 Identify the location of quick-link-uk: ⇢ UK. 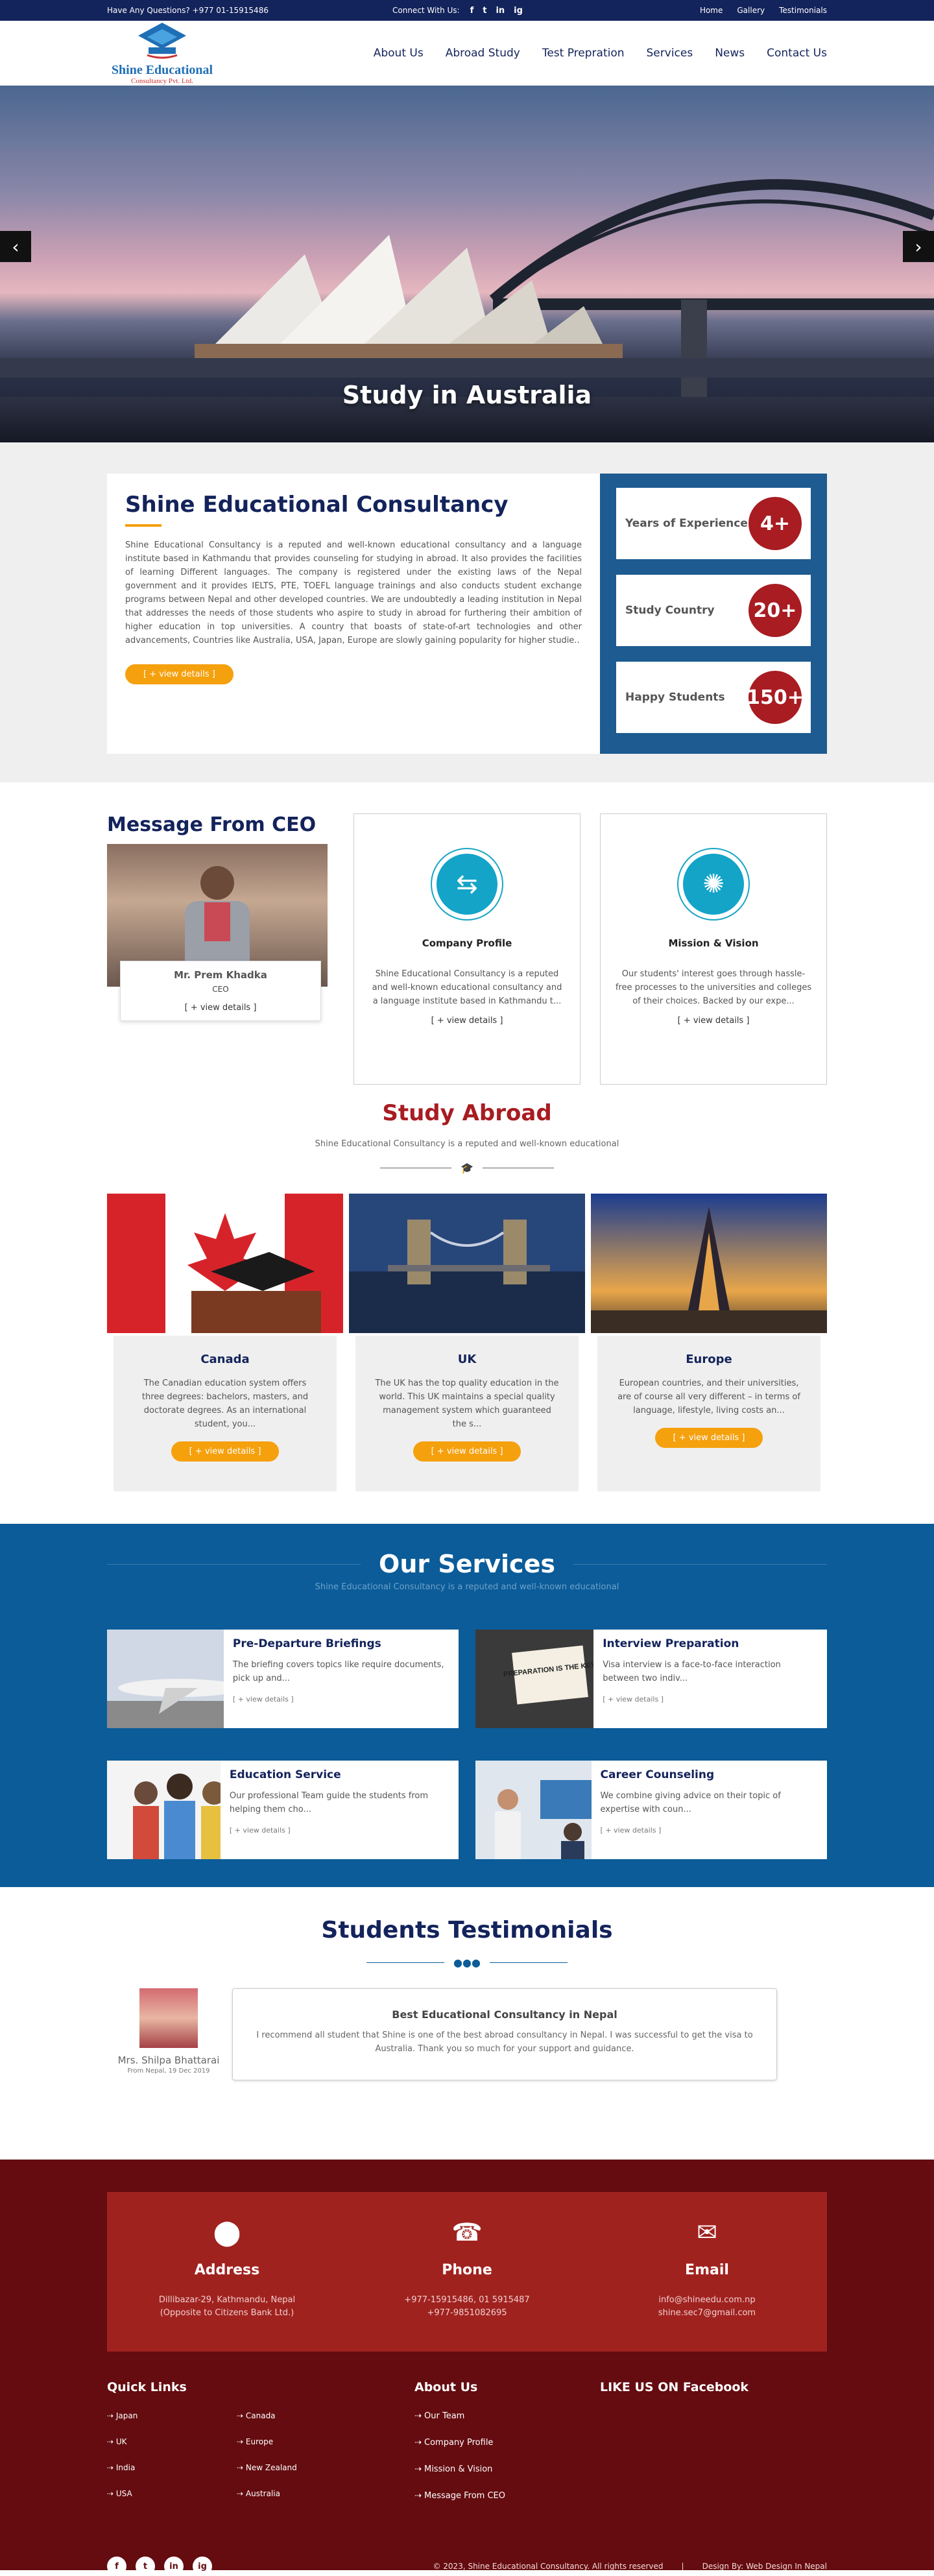
(172, 2441).